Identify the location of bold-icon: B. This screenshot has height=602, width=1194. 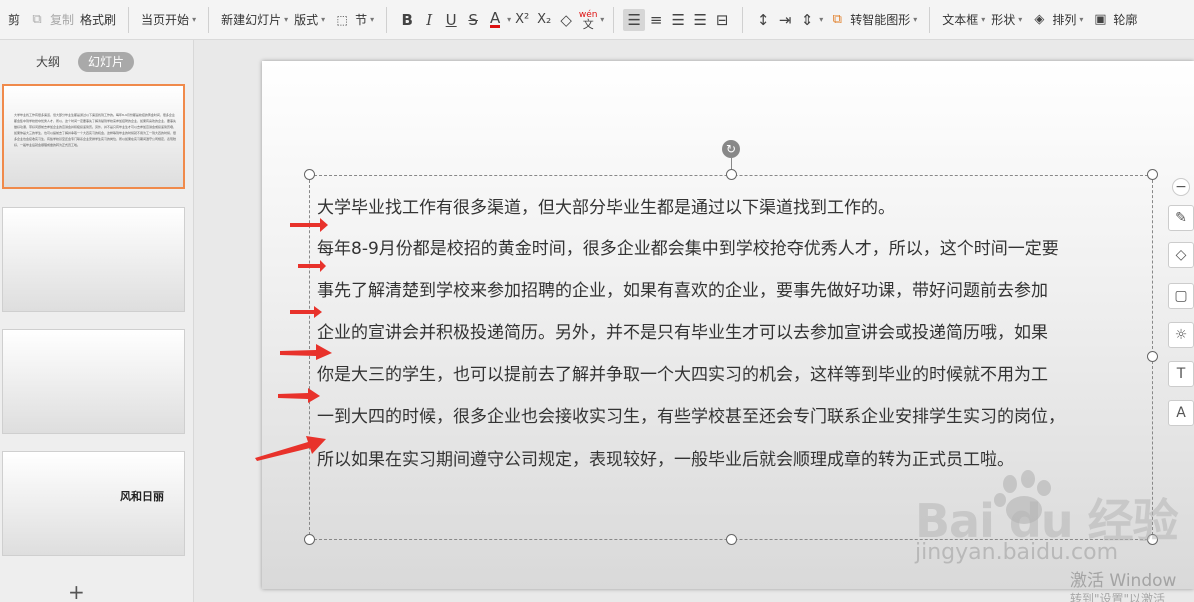
(407, 20).